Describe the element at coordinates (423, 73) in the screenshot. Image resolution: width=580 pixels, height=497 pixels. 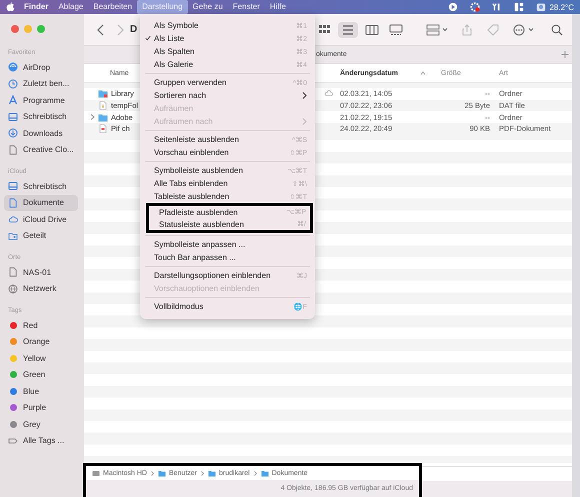
I see `sort-caret-icon` at that location.